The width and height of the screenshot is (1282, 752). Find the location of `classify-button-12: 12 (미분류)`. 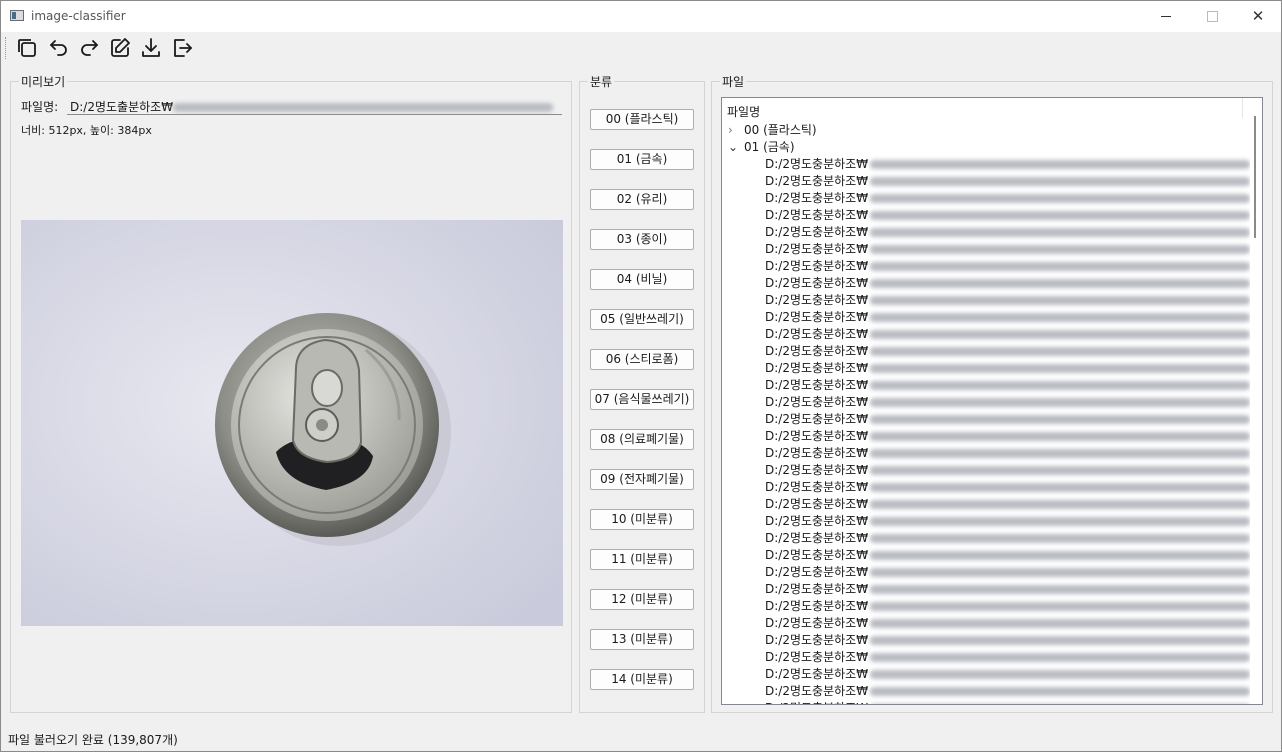

classify-button-12: 12 (미분류) is located at coordinates (642, 599).